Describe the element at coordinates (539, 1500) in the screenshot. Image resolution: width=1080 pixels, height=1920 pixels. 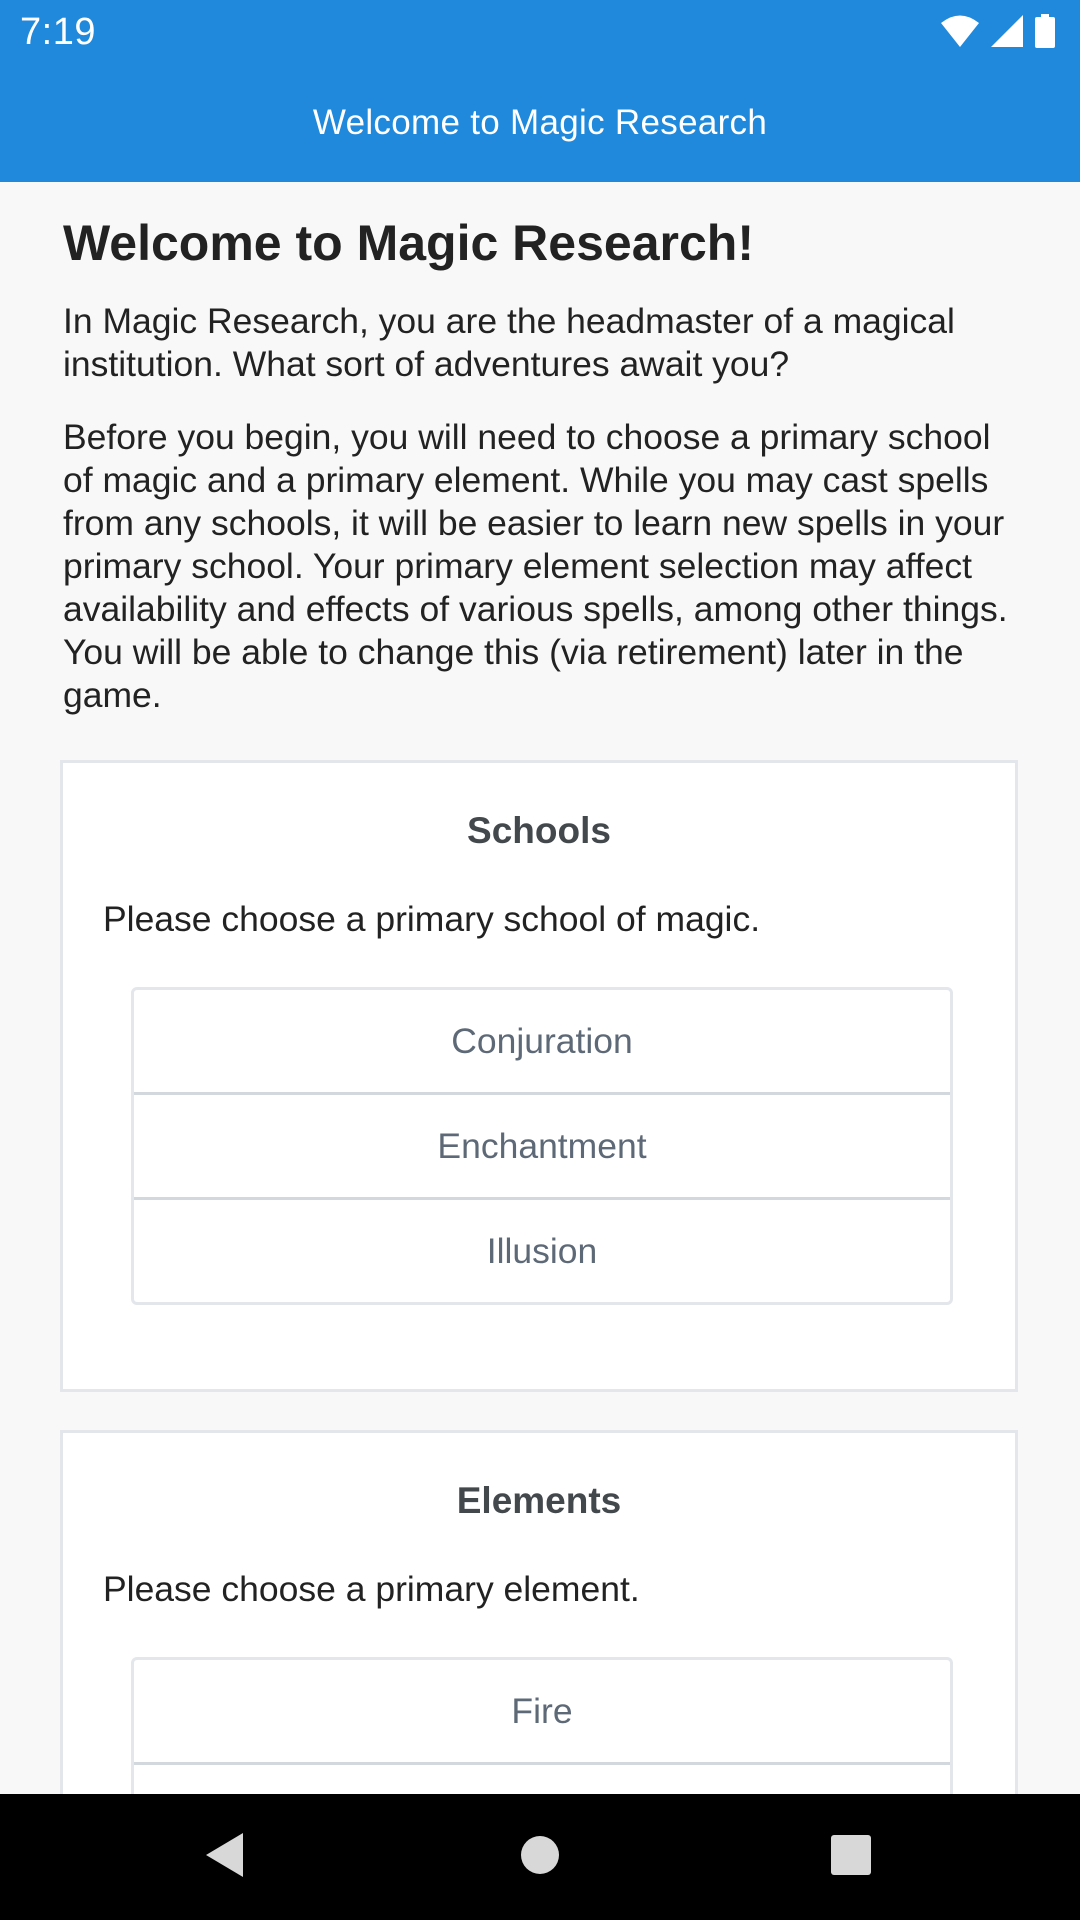
I see `elements-card-title: Elements` at that location.